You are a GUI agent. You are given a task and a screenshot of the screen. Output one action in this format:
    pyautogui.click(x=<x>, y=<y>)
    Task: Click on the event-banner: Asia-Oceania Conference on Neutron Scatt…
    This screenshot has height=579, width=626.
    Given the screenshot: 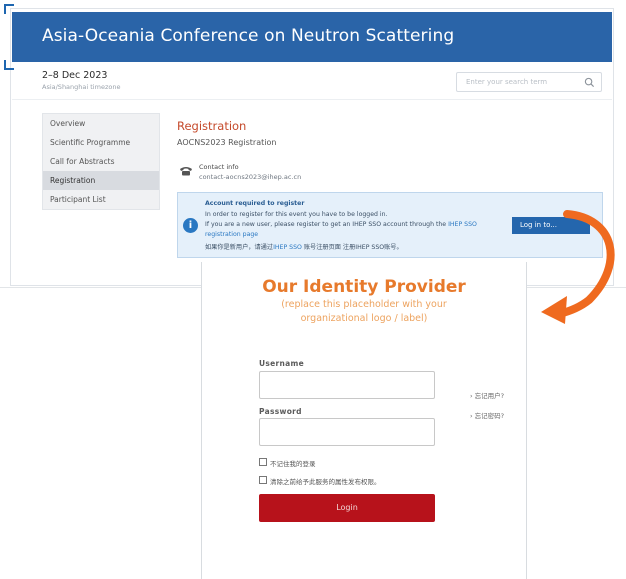 What is the action you would take?
    pyautogui.click(x=312, y=37)
    